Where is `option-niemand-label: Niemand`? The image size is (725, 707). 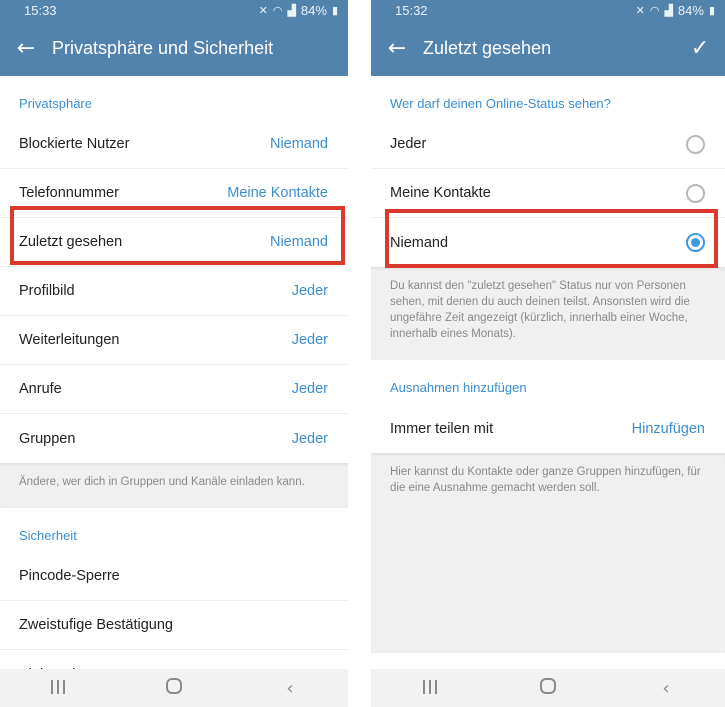 option-niemand-label: Niemand is located at coordinates (419, 242).